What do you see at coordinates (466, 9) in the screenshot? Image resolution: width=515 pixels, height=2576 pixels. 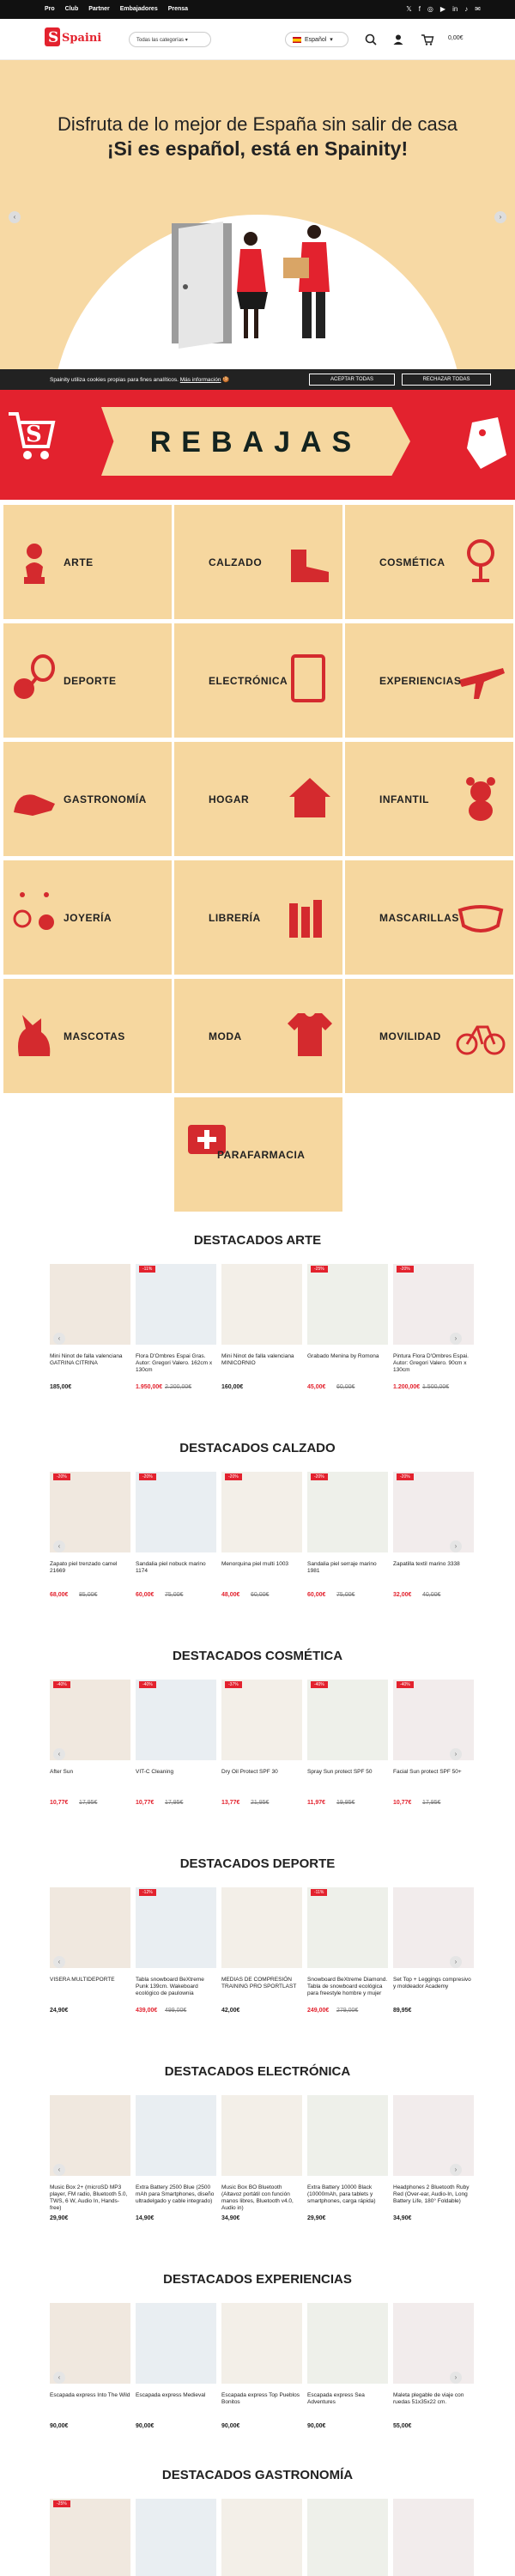 I see `tiktok-icon: ♪` at bounding box center [466, 9].